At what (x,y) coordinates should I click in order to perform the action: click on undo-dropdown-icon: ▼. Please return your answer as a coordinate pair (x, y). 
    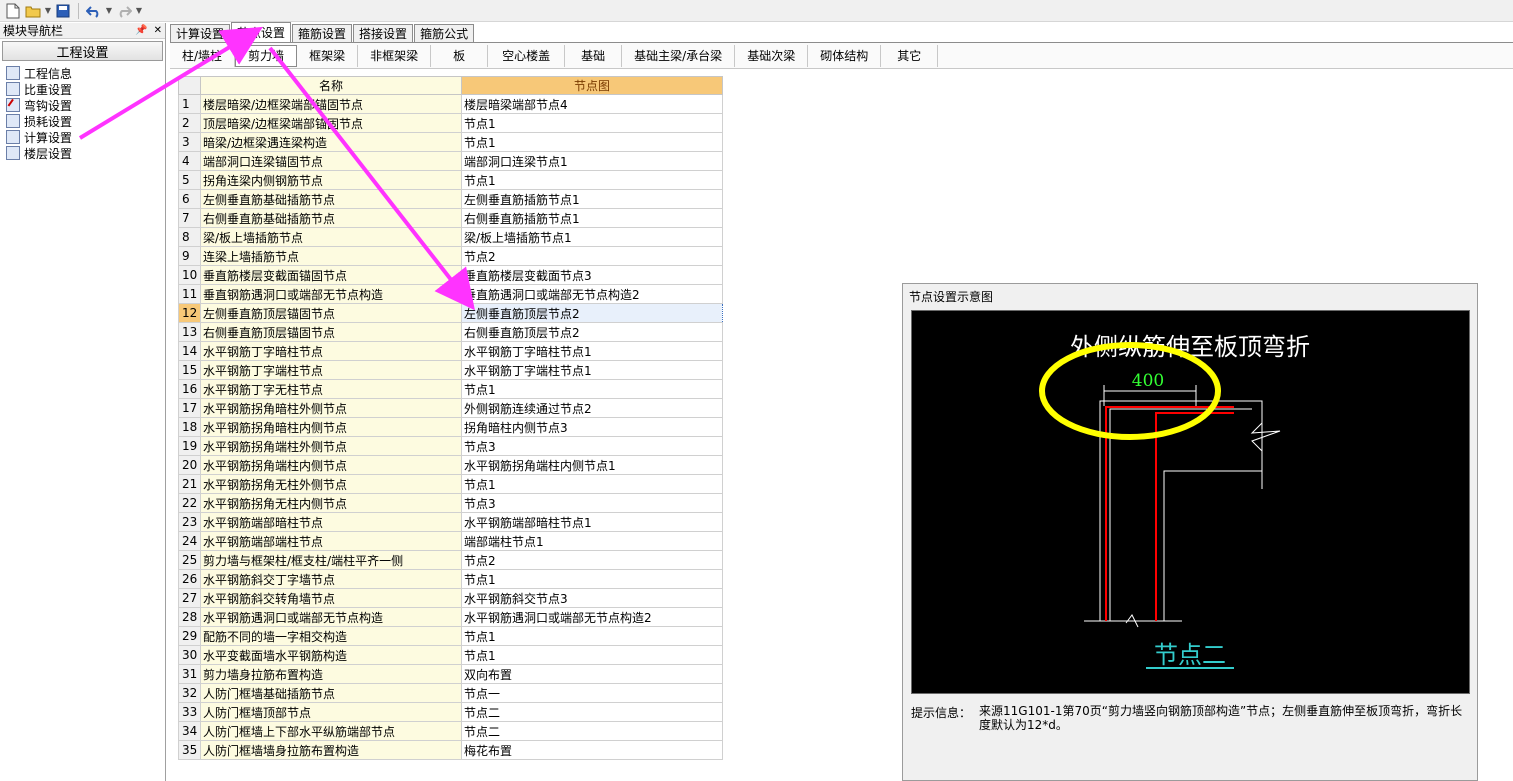
    Looking at the image, I should click on (109, 11).